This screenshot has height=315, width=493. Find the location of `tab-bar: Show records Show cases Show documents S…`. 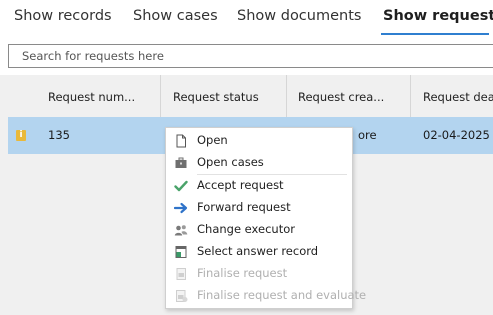

tab-bar: Show records Show cases Show documents S… is located at coordinates (246, 20).